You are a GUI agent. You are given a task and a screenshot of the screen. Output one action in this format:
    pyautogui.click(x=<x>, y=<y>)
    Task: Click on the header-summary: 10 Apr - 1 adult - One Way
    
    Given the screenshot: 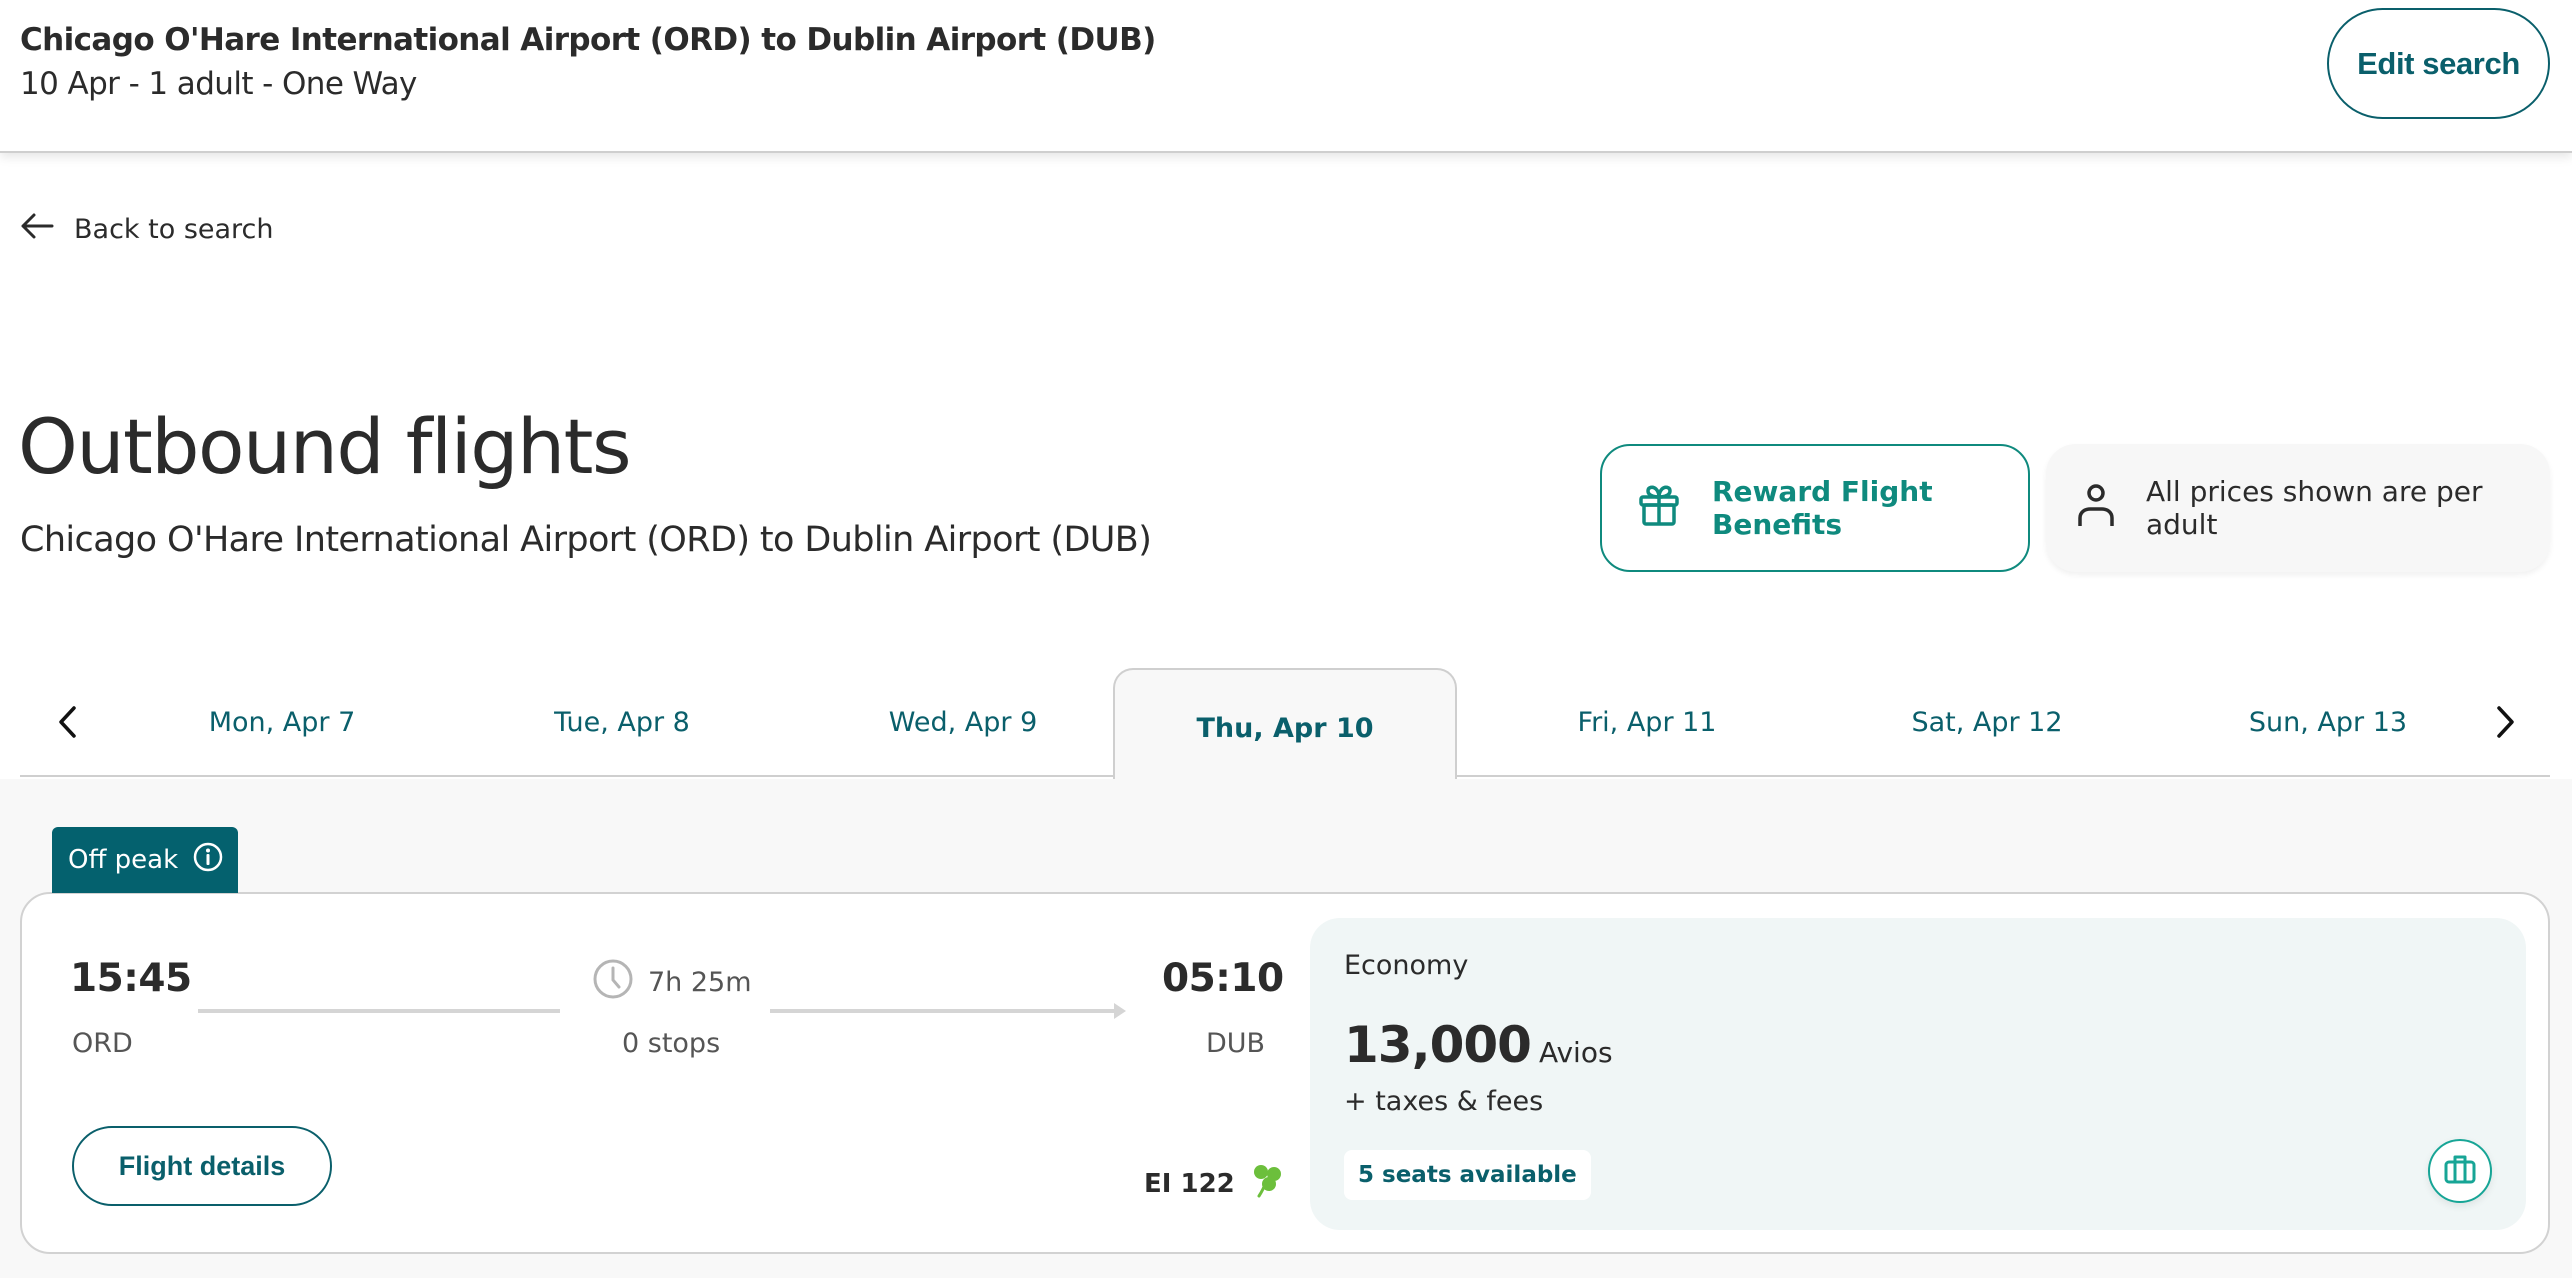 What is the action you would take?
    pyautogui.click(x=218, y=84)
    